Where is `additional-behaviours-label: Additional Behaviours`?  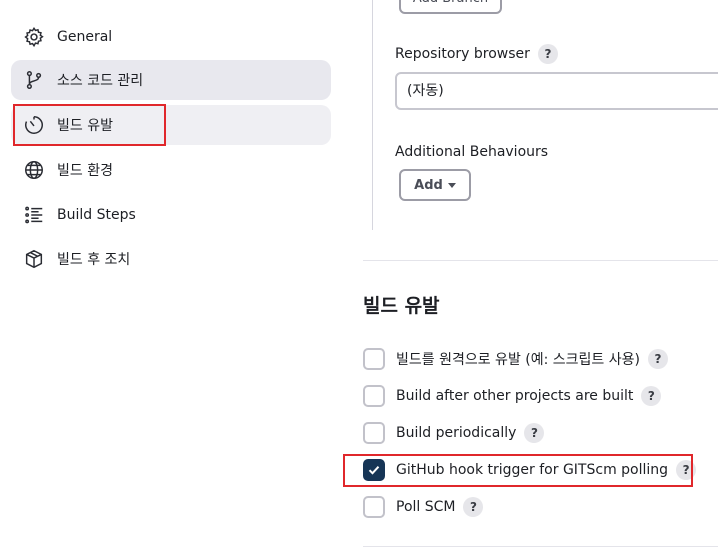 additional-behaviours-label: Additional Behaviours is located at coordinates (472, 152).